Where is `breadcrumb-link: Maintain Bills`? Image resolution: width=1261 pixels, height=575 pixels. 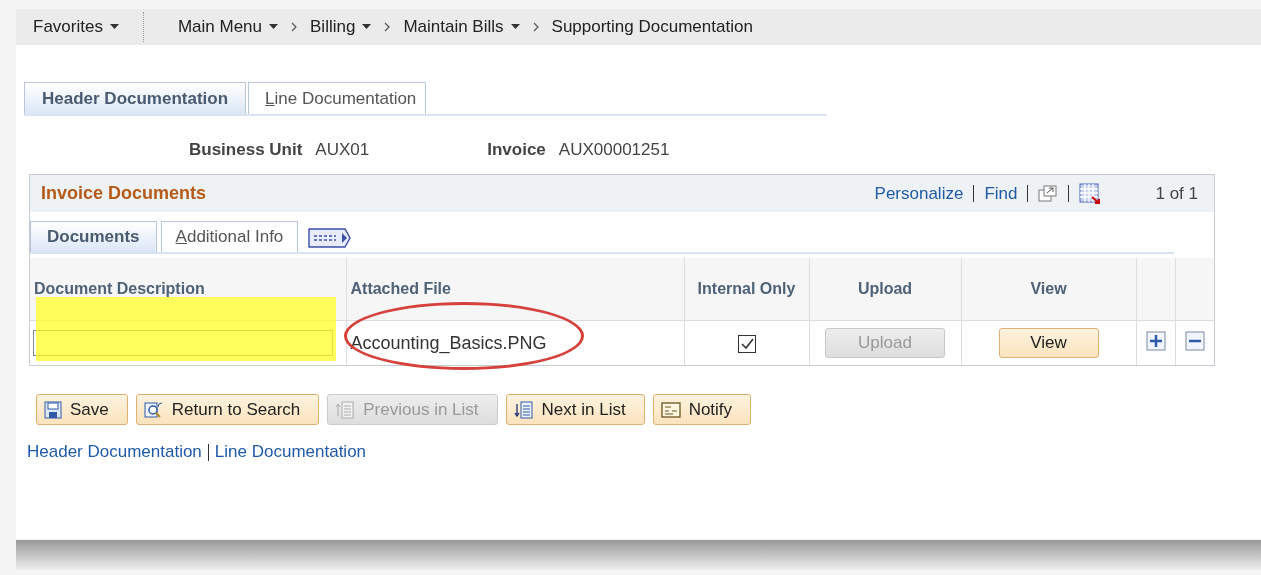 breadcrumb-link: Maintain Bills is located at coordinates (461, 27).